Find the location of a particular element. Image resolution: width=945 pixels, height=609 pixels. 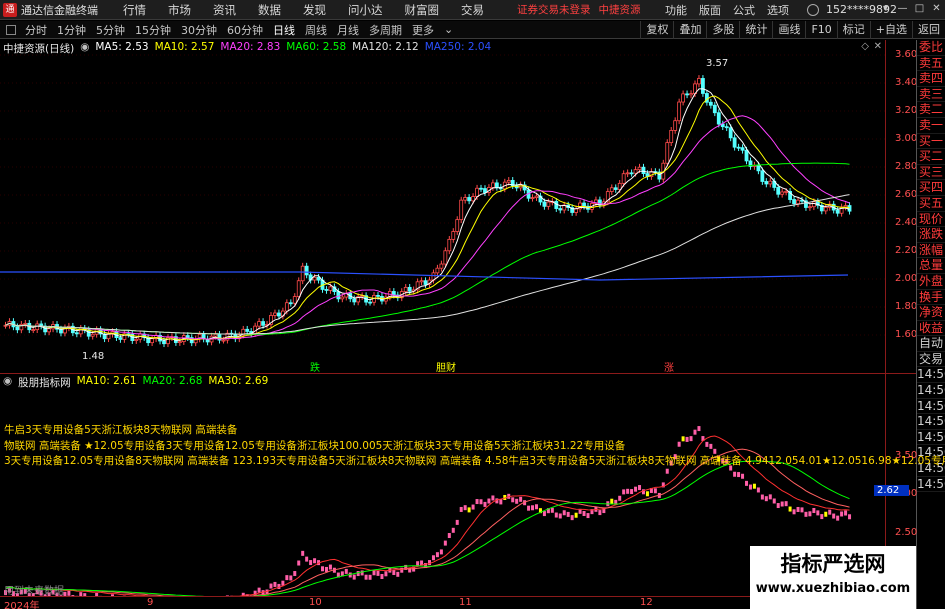

menu-ask: 问小达 is located at coordinates (365, 10).